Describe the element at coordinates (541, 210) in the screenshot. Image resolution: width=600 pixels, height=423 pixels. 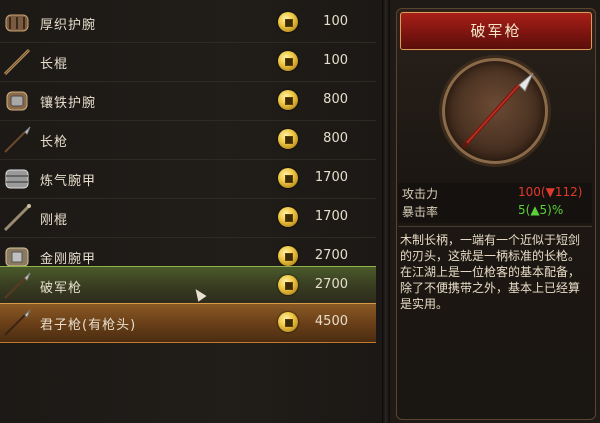
I see `crit-value: 5(▲5)%` at that location.